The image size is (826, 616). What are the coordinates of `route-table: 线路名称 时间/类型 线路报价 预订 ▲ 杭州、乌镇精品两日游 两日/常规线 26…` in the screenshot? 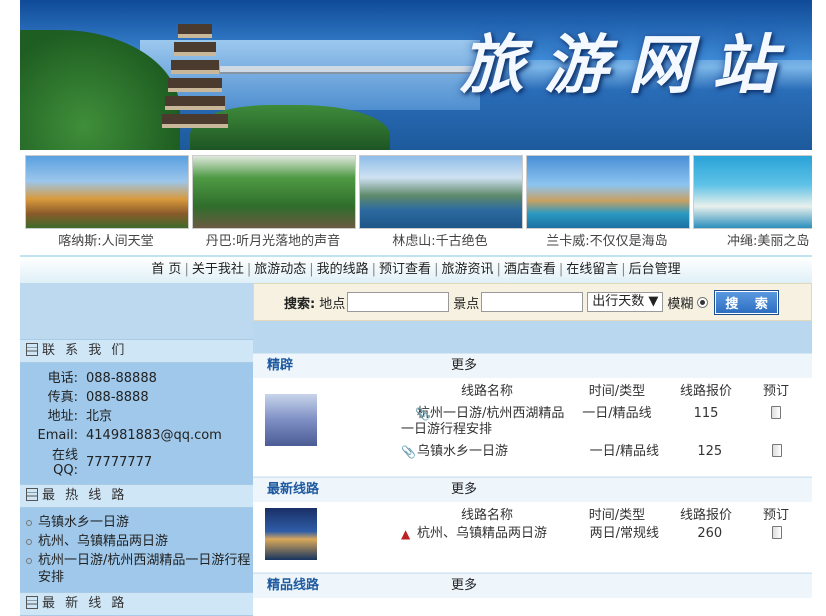 It's located at (601, 533).